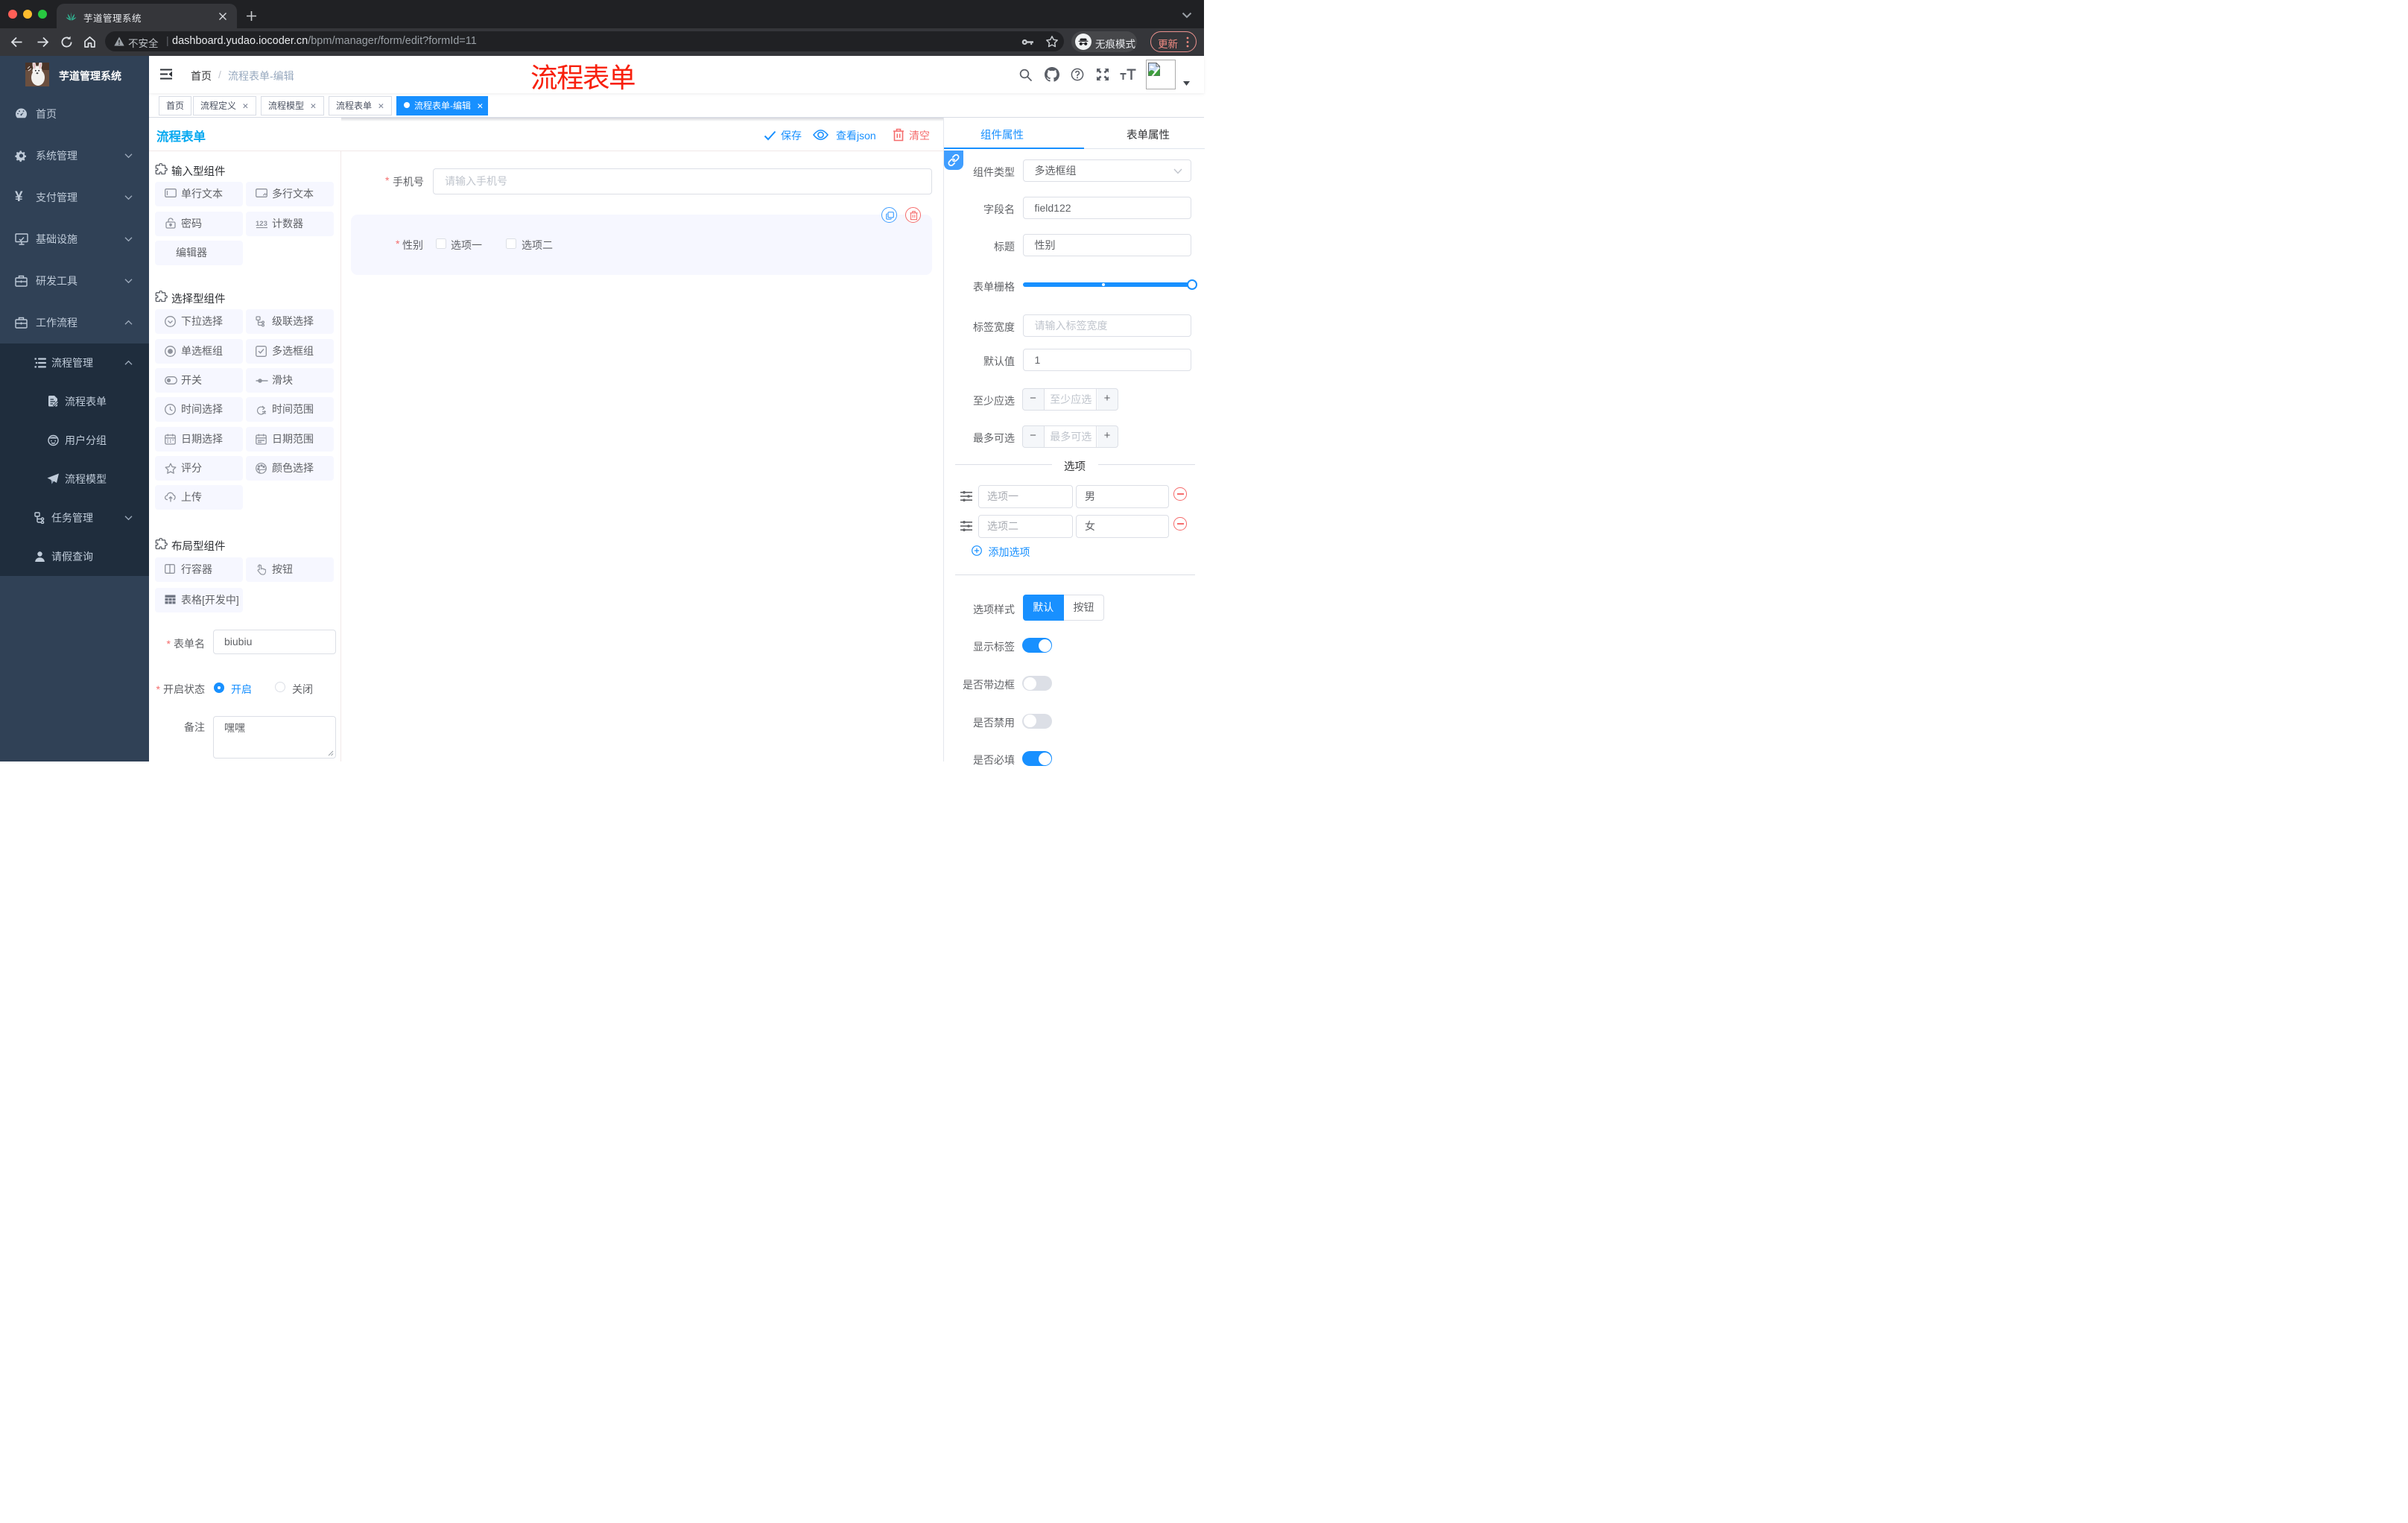 Image resolution: width=2408 pixels, height=1523 pixels. I want to click on svg-text: 123, so click(261, 224).